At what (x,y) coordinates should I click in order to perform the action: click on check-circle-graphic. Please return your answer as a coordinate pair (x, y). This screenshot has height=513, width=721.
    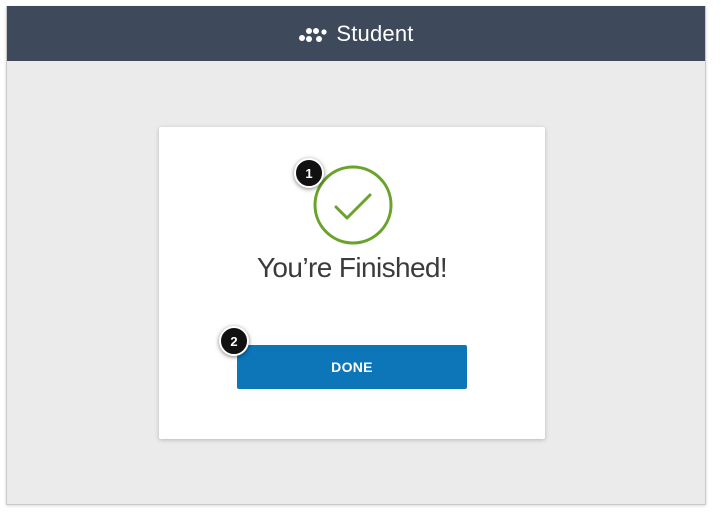
    Looking at the image, I should click on (353, 205).